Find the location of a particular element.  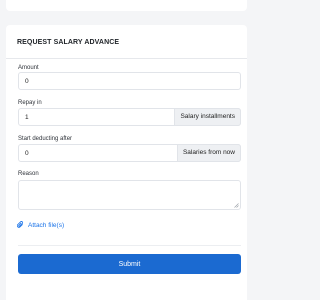

start-deducting-label: Start deducting after is located at coordinates (45, 139).